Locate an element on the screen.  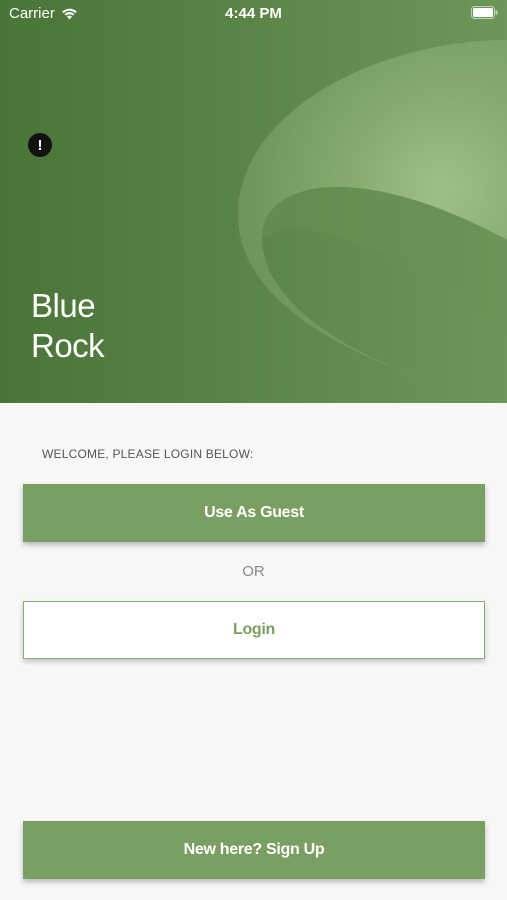
app-title-line1: Blue is located at coordinates (63, 305).